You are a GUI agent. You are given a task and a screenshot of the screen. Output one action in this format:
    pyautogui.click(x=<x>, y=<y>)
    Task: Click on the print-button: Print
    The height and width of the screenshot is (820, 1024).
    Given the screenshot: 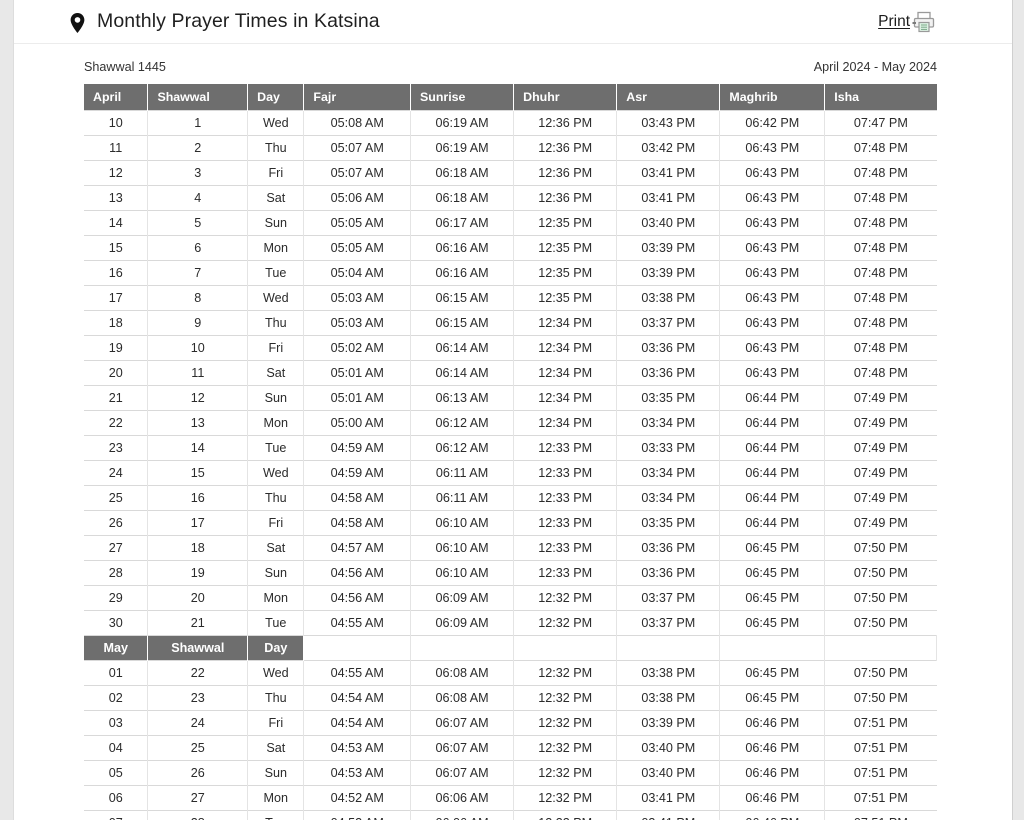 What is the action you would take?
    pyautogui.click(x=907, y=22)
    